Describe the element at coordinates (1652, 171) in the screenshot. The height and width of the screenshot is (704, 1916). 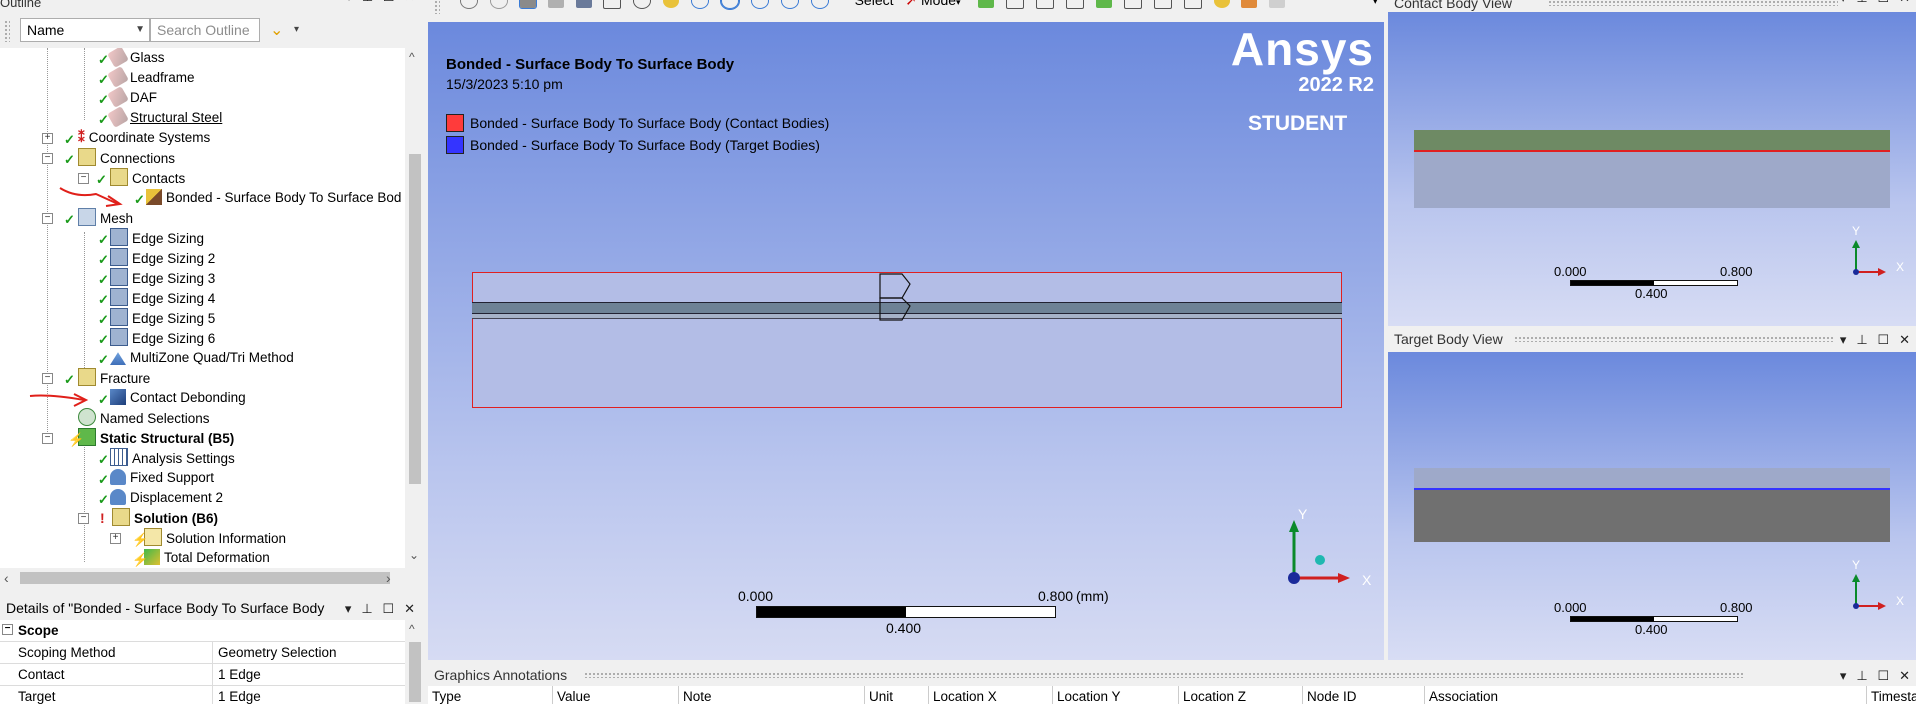
I see `contact-body-viewport: Y X 0.000 0.800 0.400` at that location.